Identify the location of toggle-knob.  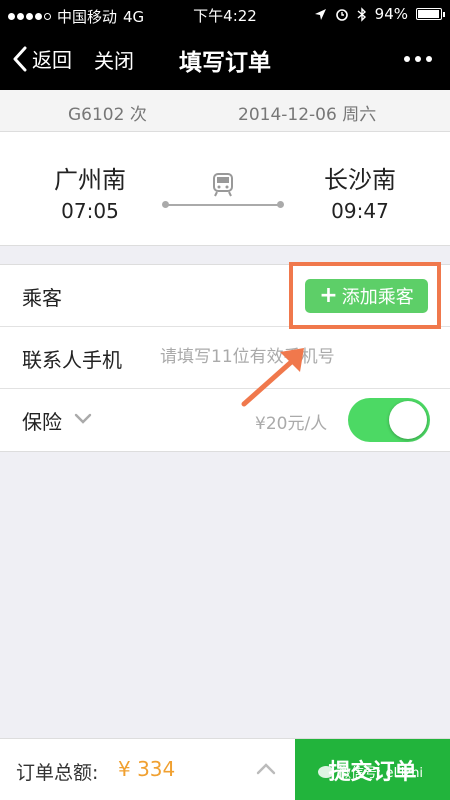
(408, 420).